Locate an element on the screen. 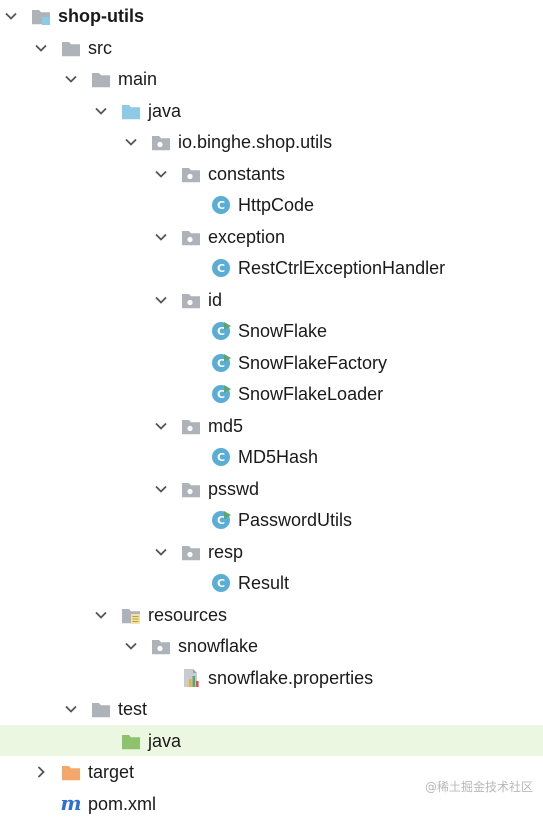 The height and width of the screenshot is (819, 543). resources-folder-icon is located at coordinates (131, 615).